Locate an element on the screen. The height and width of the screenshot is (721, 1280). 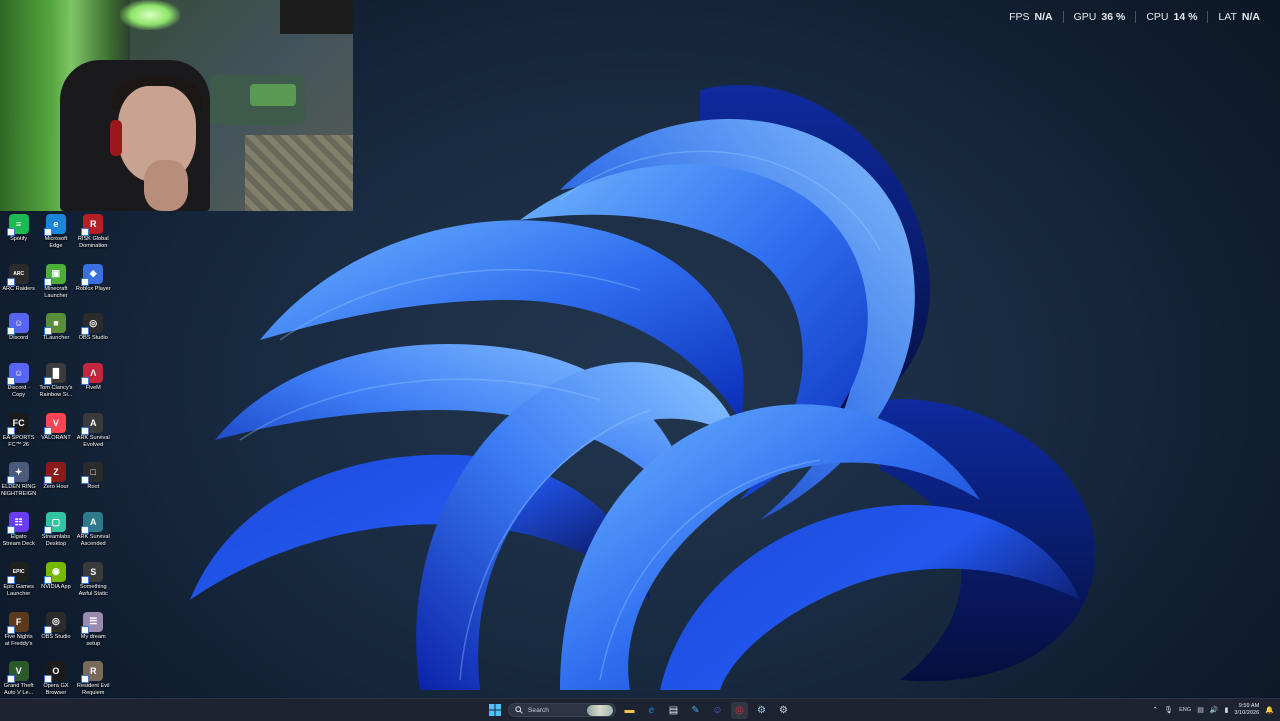
desktop-shortcut: R RISK Global Domination is located at coordinates (93, 236).